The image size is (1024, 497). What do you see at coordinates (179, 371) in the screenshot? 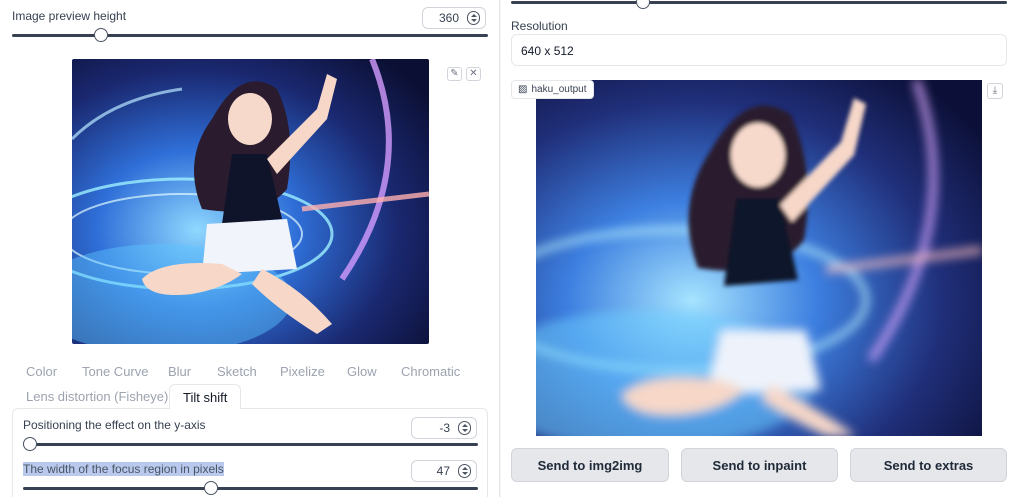
I see `tab-blur: Blur` at bounding box center [179, 371].